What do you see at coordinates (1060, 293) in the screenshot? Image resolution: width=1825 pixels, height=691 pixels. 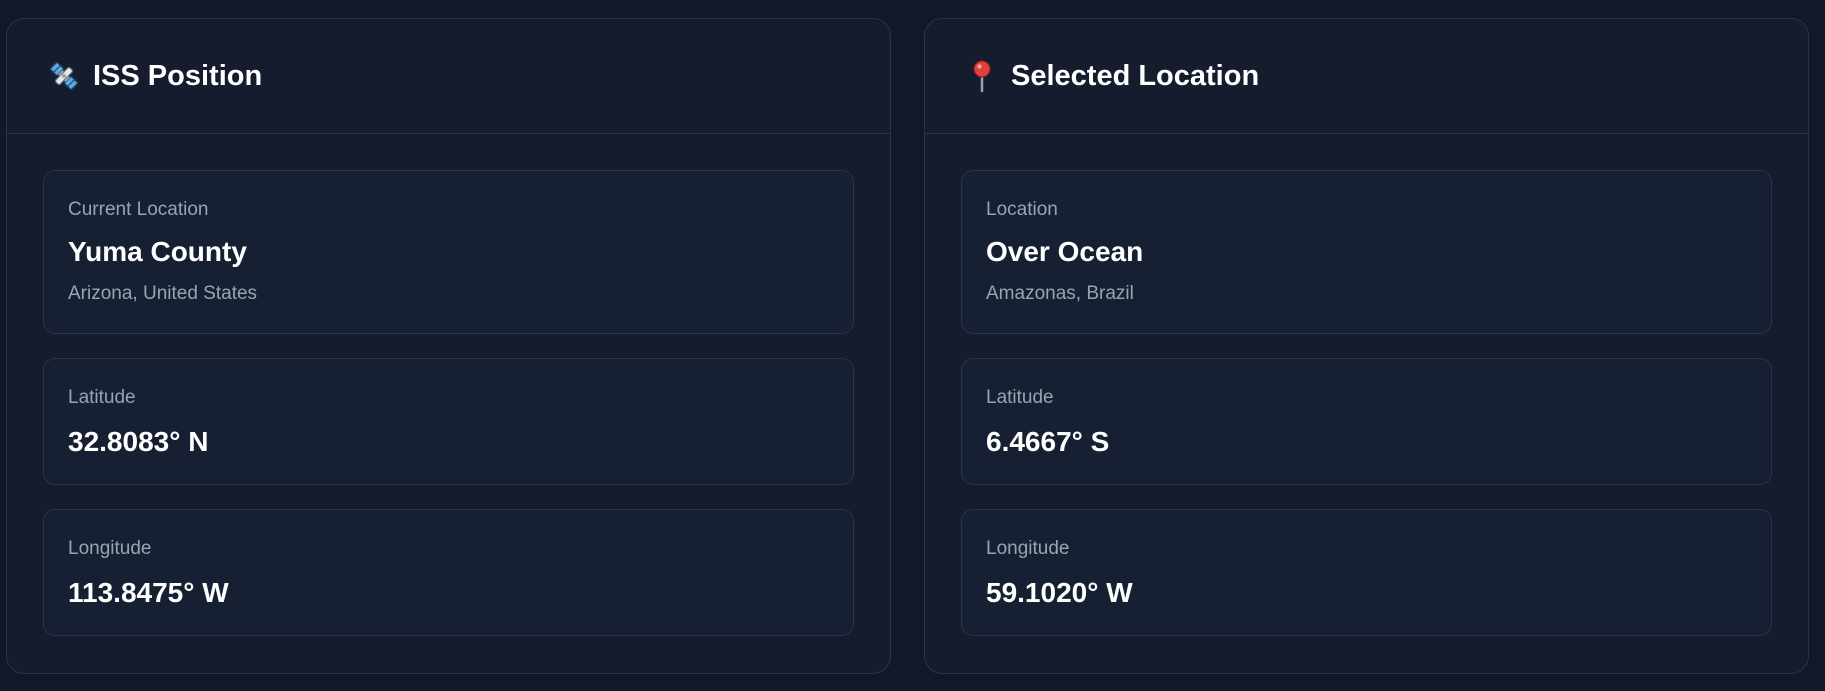 I see `selected-location-region: Amazonas, Brazil` at bounding box center [1060, 293].